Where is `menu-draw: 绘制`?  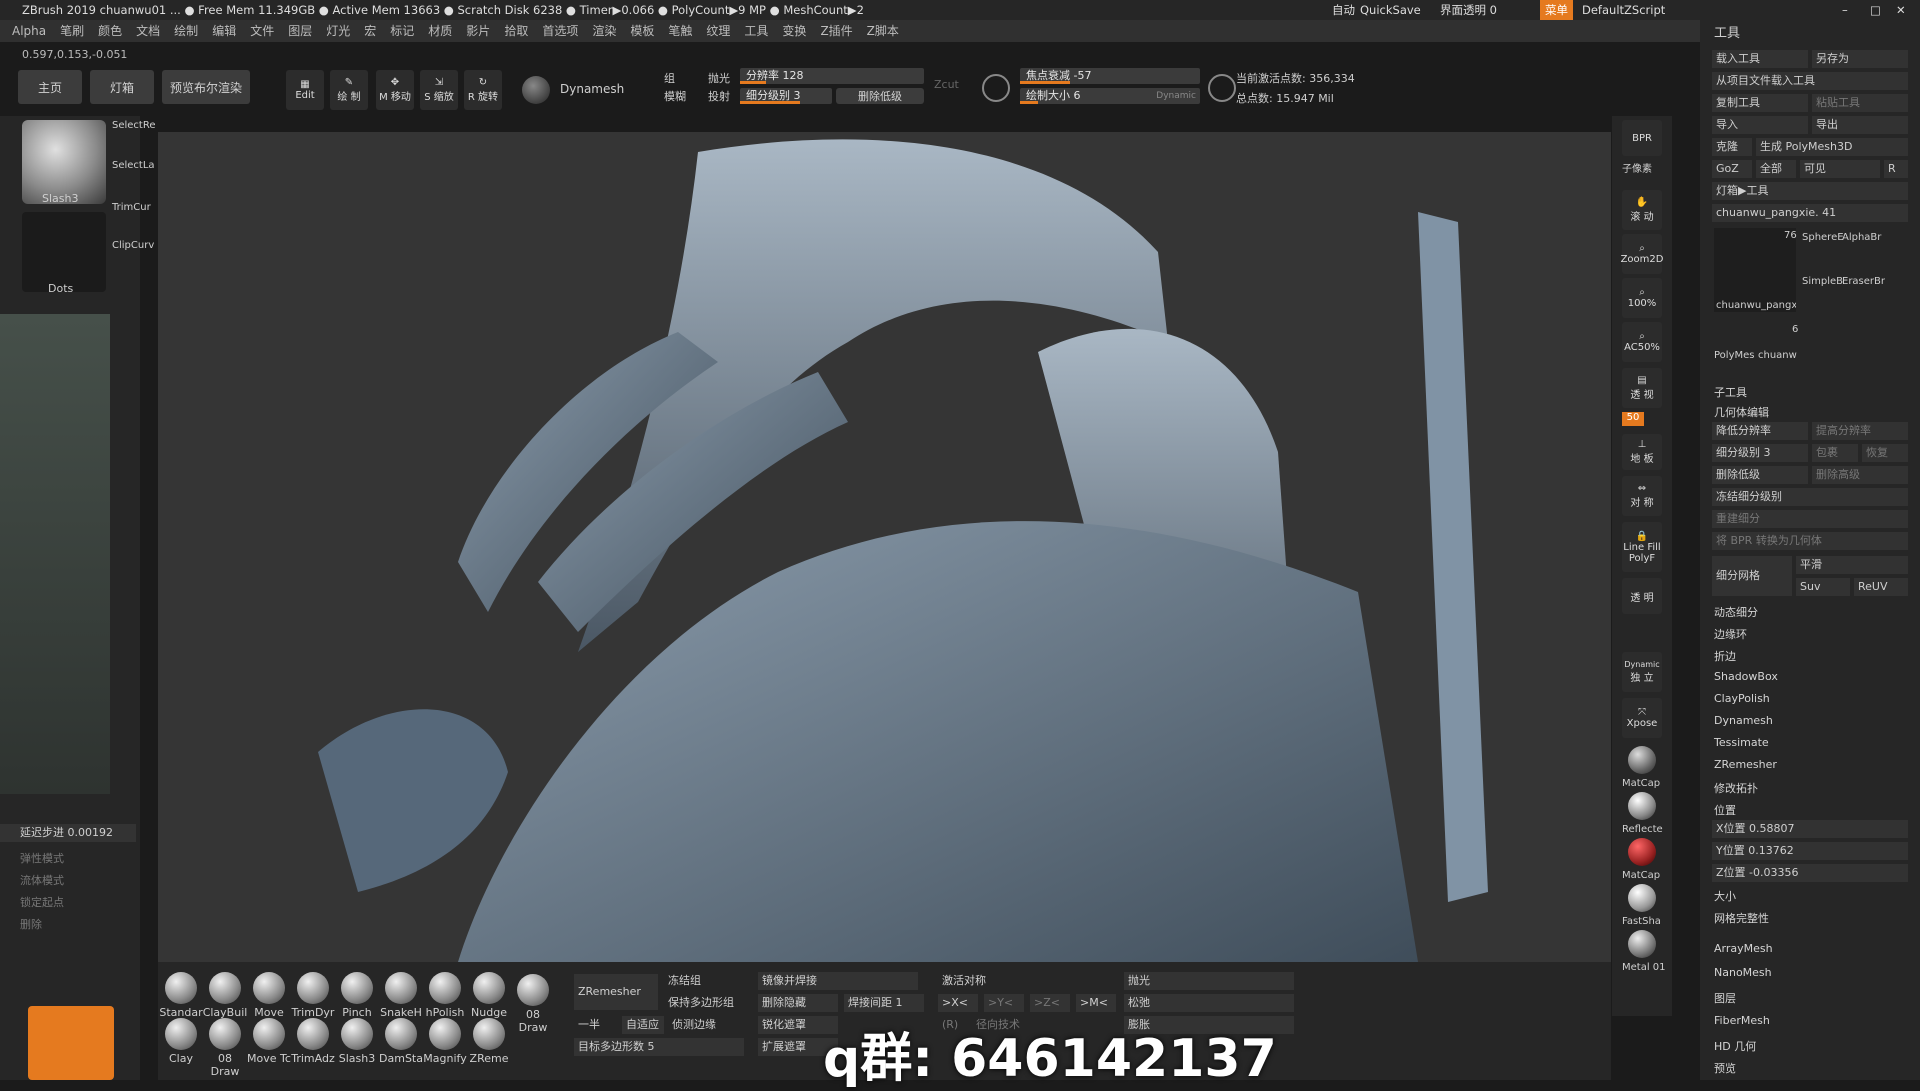 menu-draw: 绘制 is located at coordinates (186, 31).